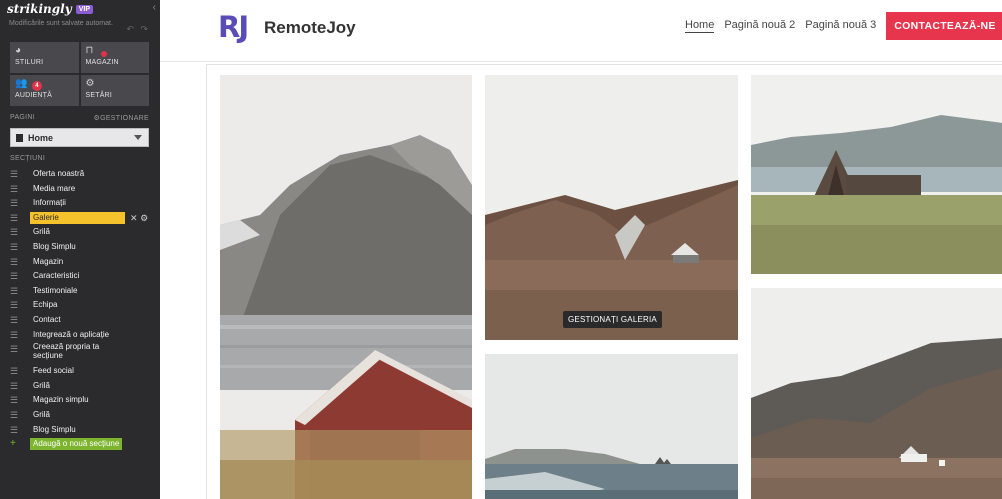  I want to click on audience-badge: 4, so click(37, 86).